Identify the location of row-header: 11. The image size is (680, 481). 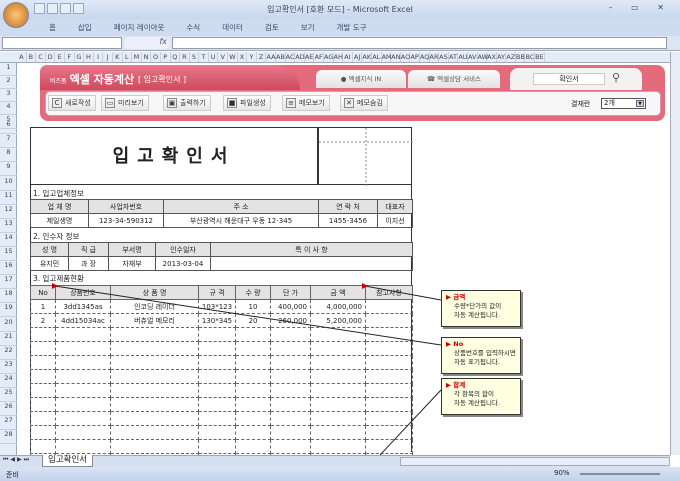
(8, 198).